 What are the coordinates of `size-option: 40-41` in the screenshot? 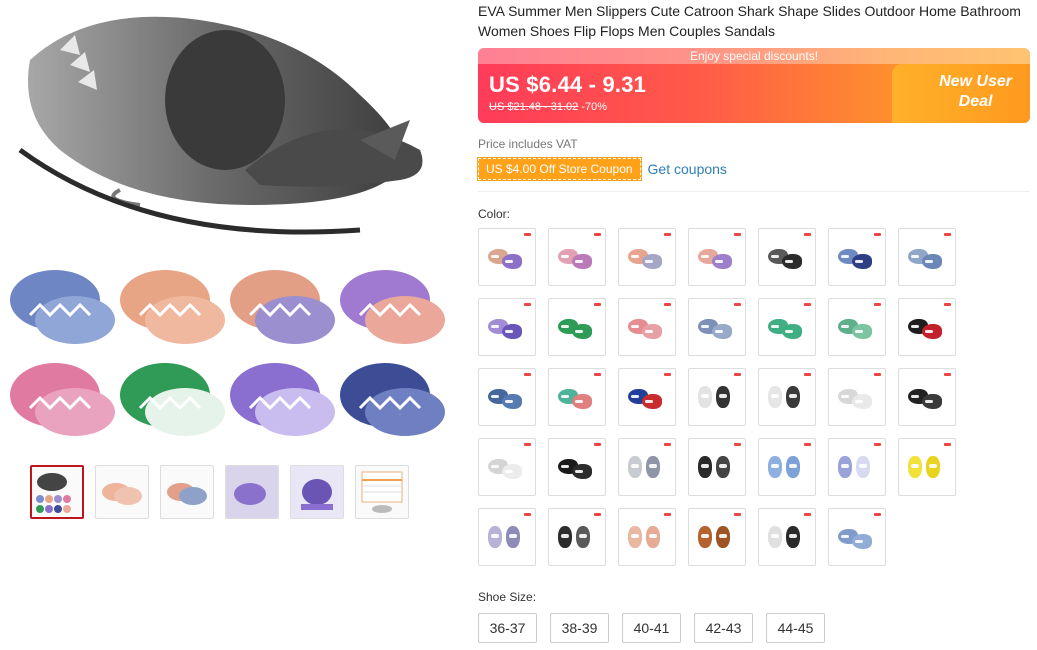 It's located at (651, 628).